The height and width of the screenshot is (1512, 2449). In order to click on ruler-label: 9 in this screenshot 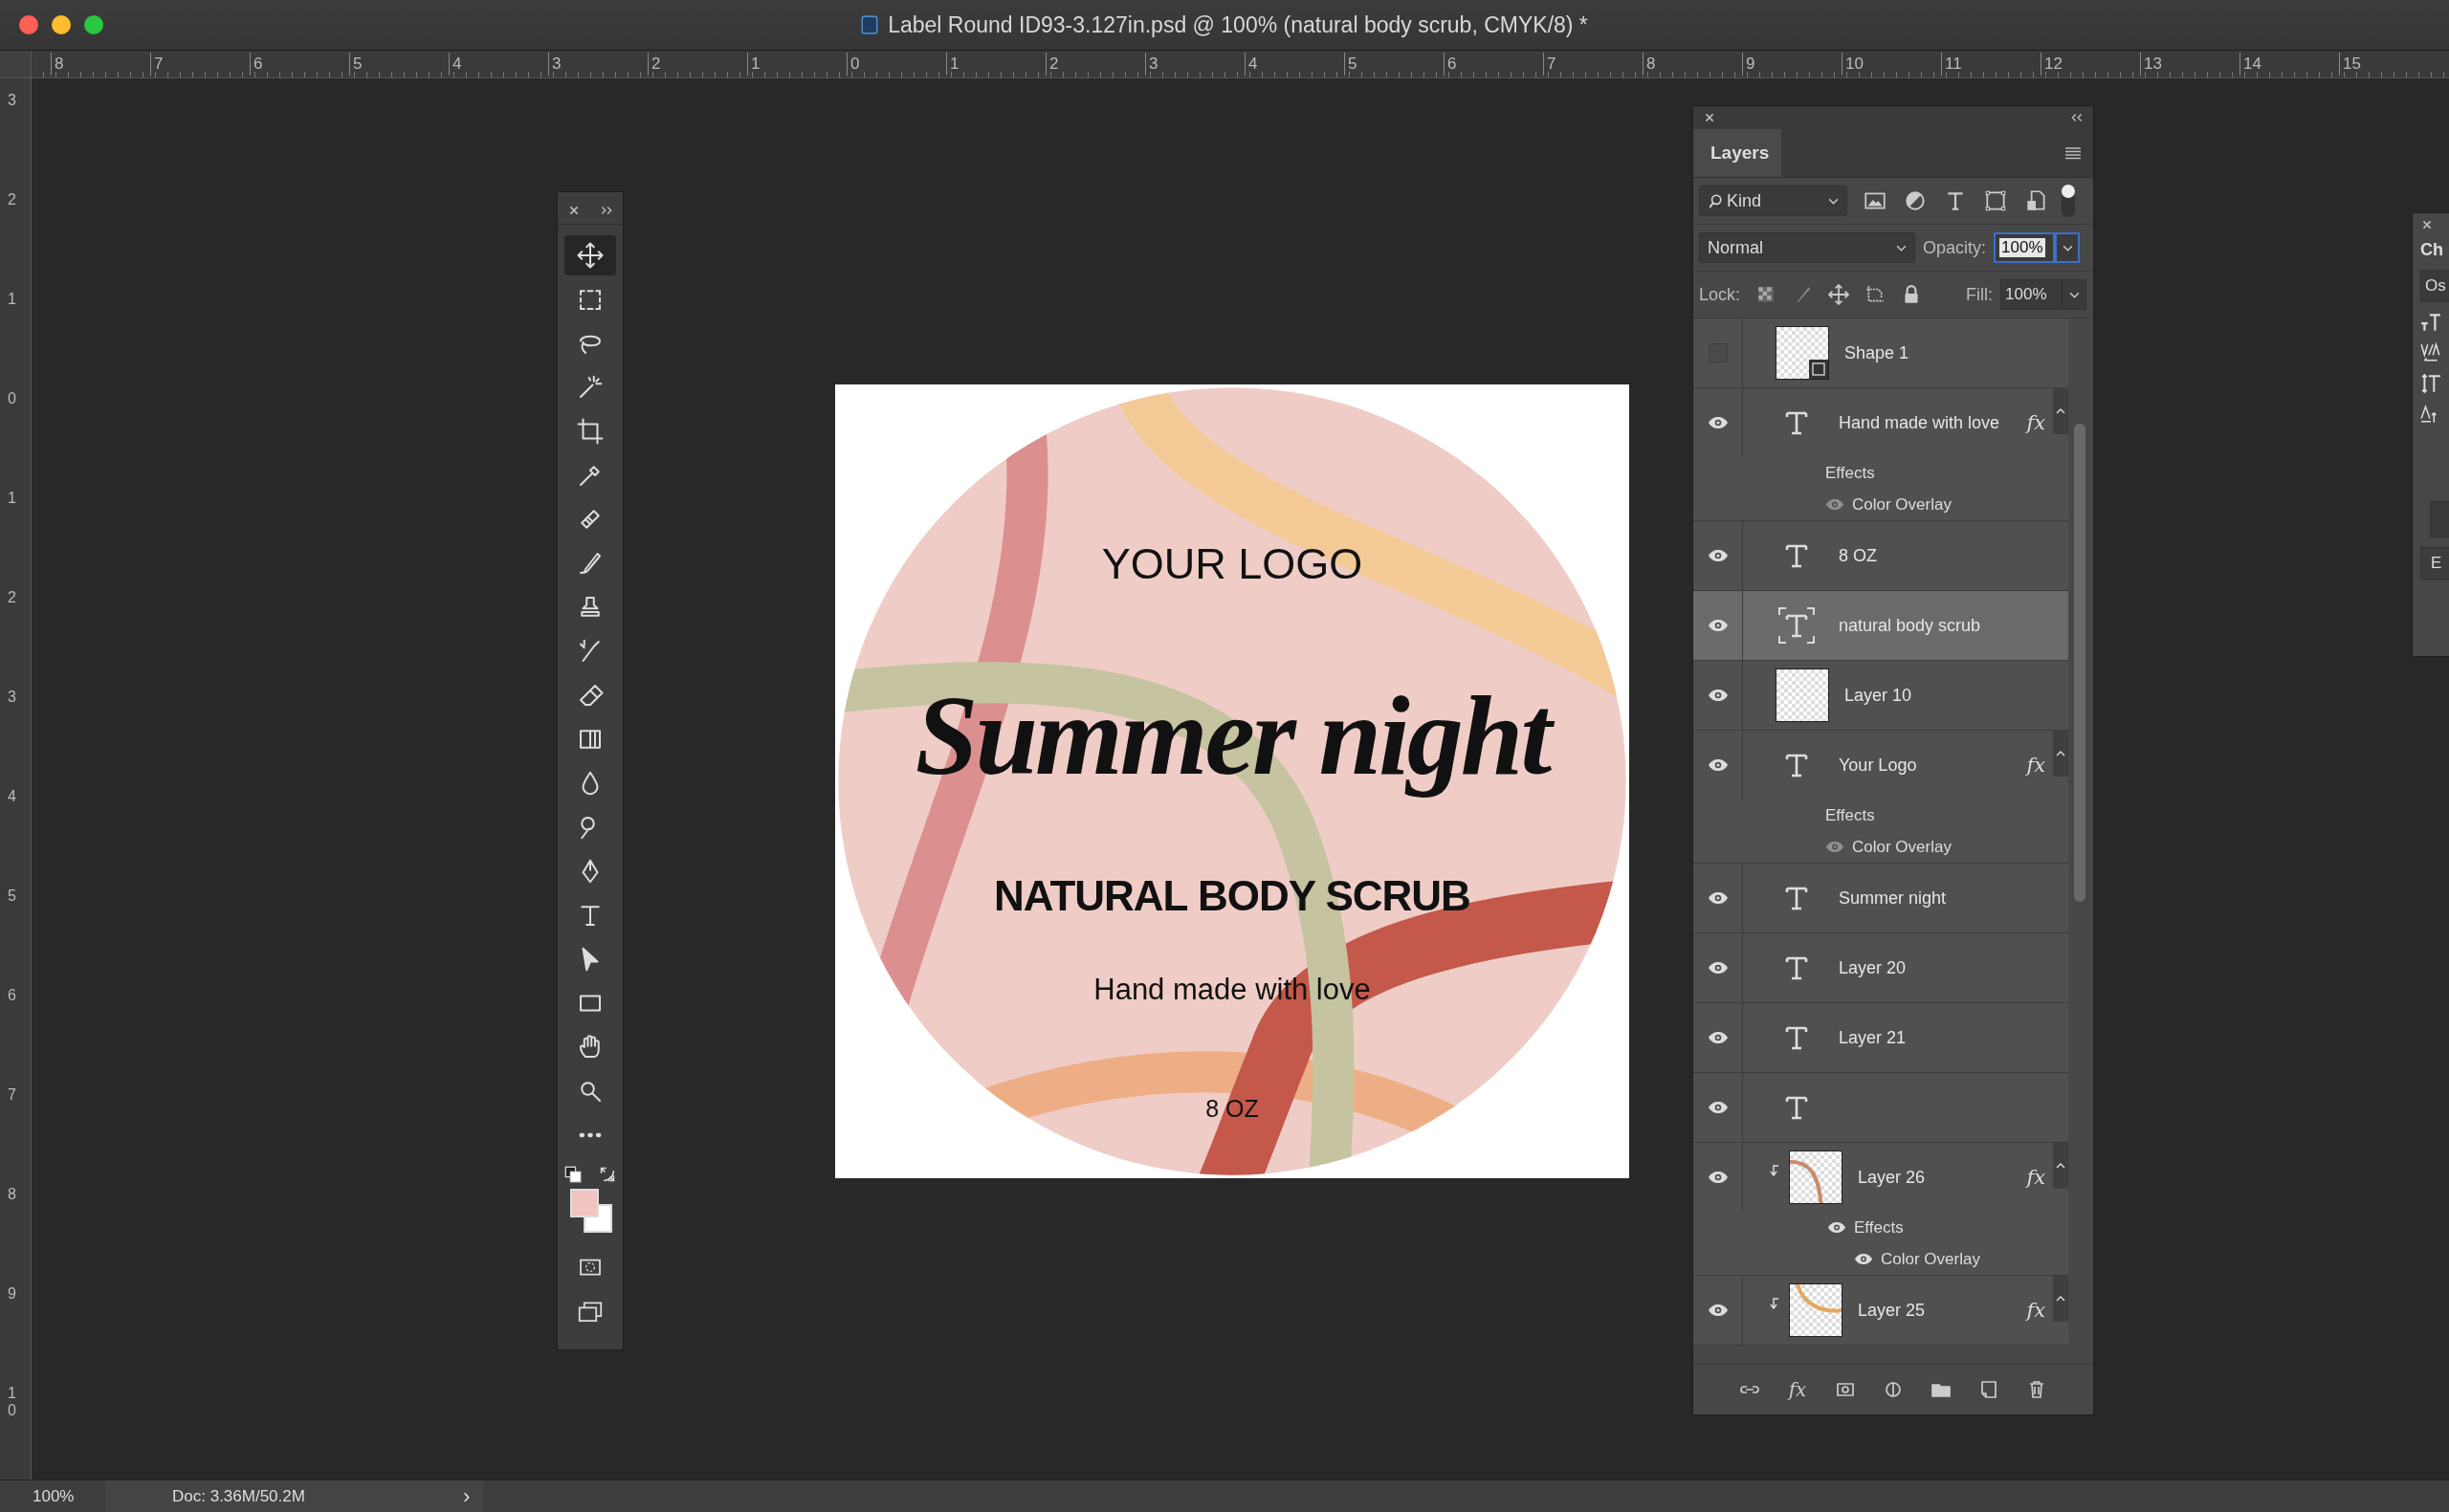, I will do `click(1749, 64)`.